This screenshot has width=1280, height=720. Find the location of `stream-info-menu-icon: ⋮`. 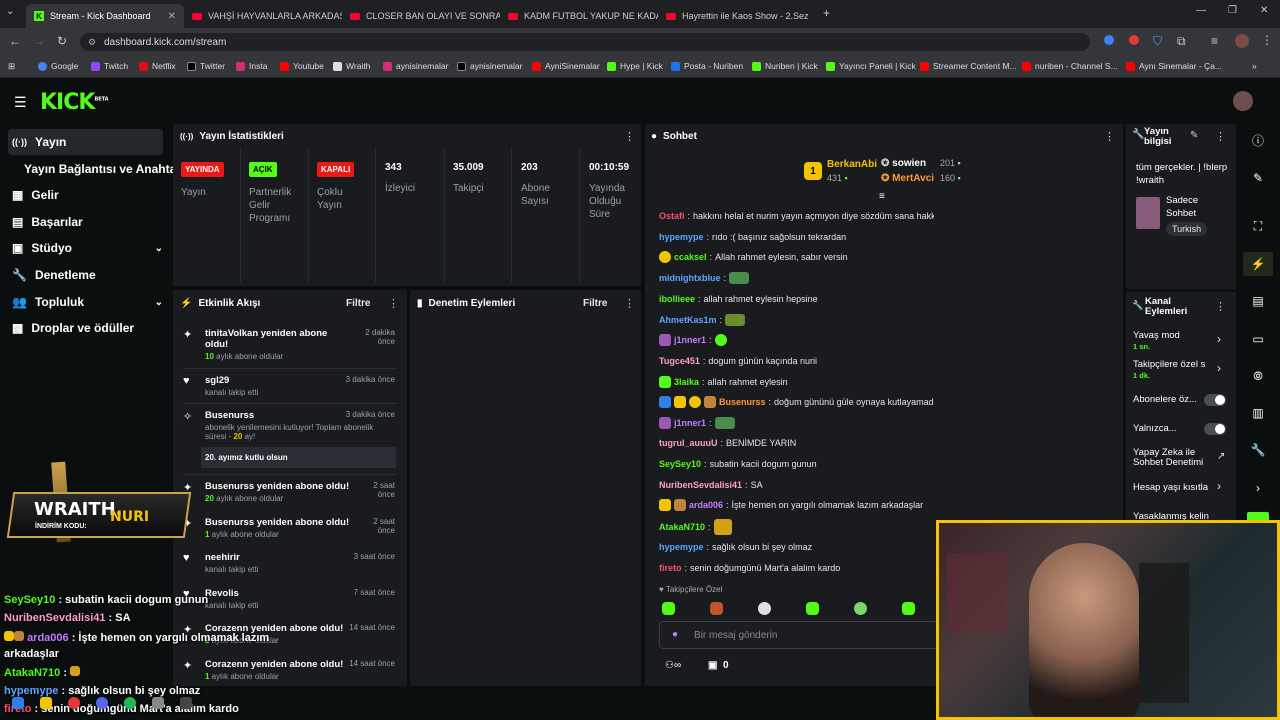

stream-info-menu-icon: ⋮ is located at coordinates (1220, 136).